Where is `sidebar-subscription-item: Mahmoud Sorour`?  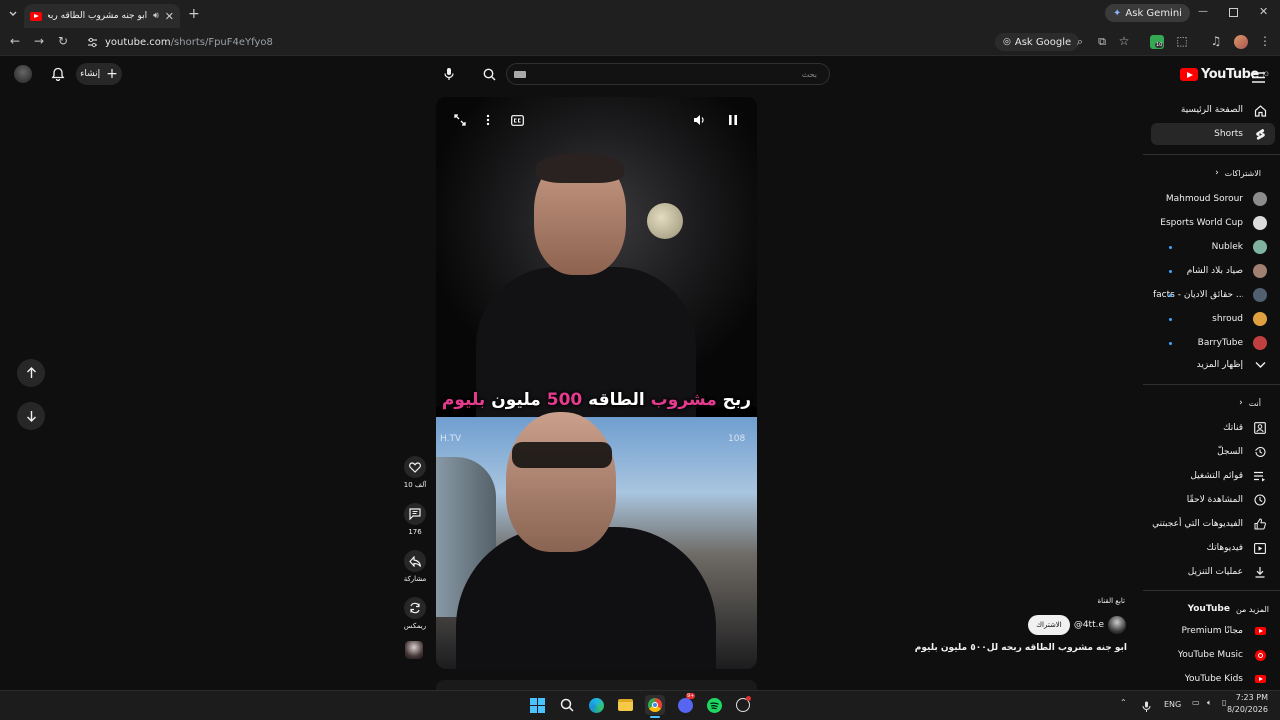
sidebar-subscription-item: Mahmoud Sorour is located at coordinates (1213, 199).